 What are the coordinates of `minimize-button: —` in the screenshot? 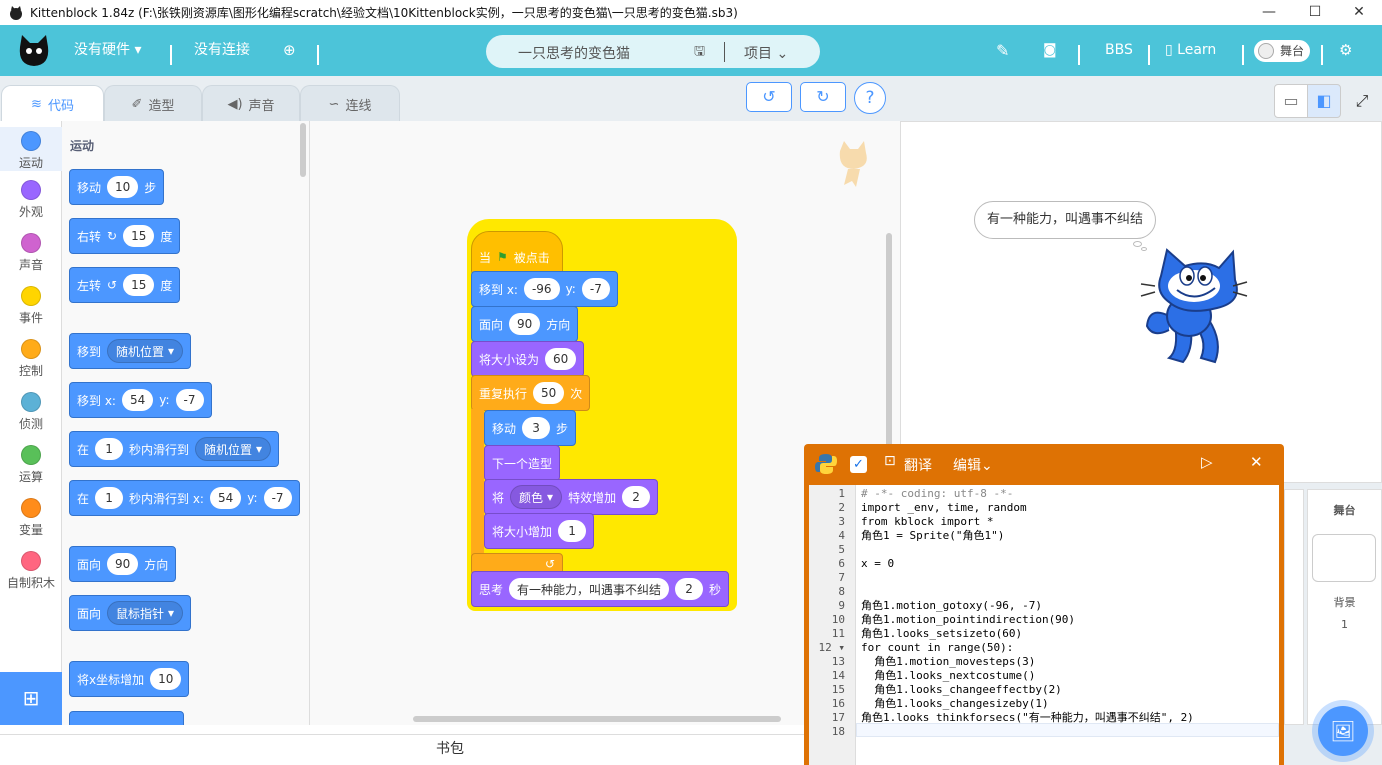 It's located at (1269, 12).